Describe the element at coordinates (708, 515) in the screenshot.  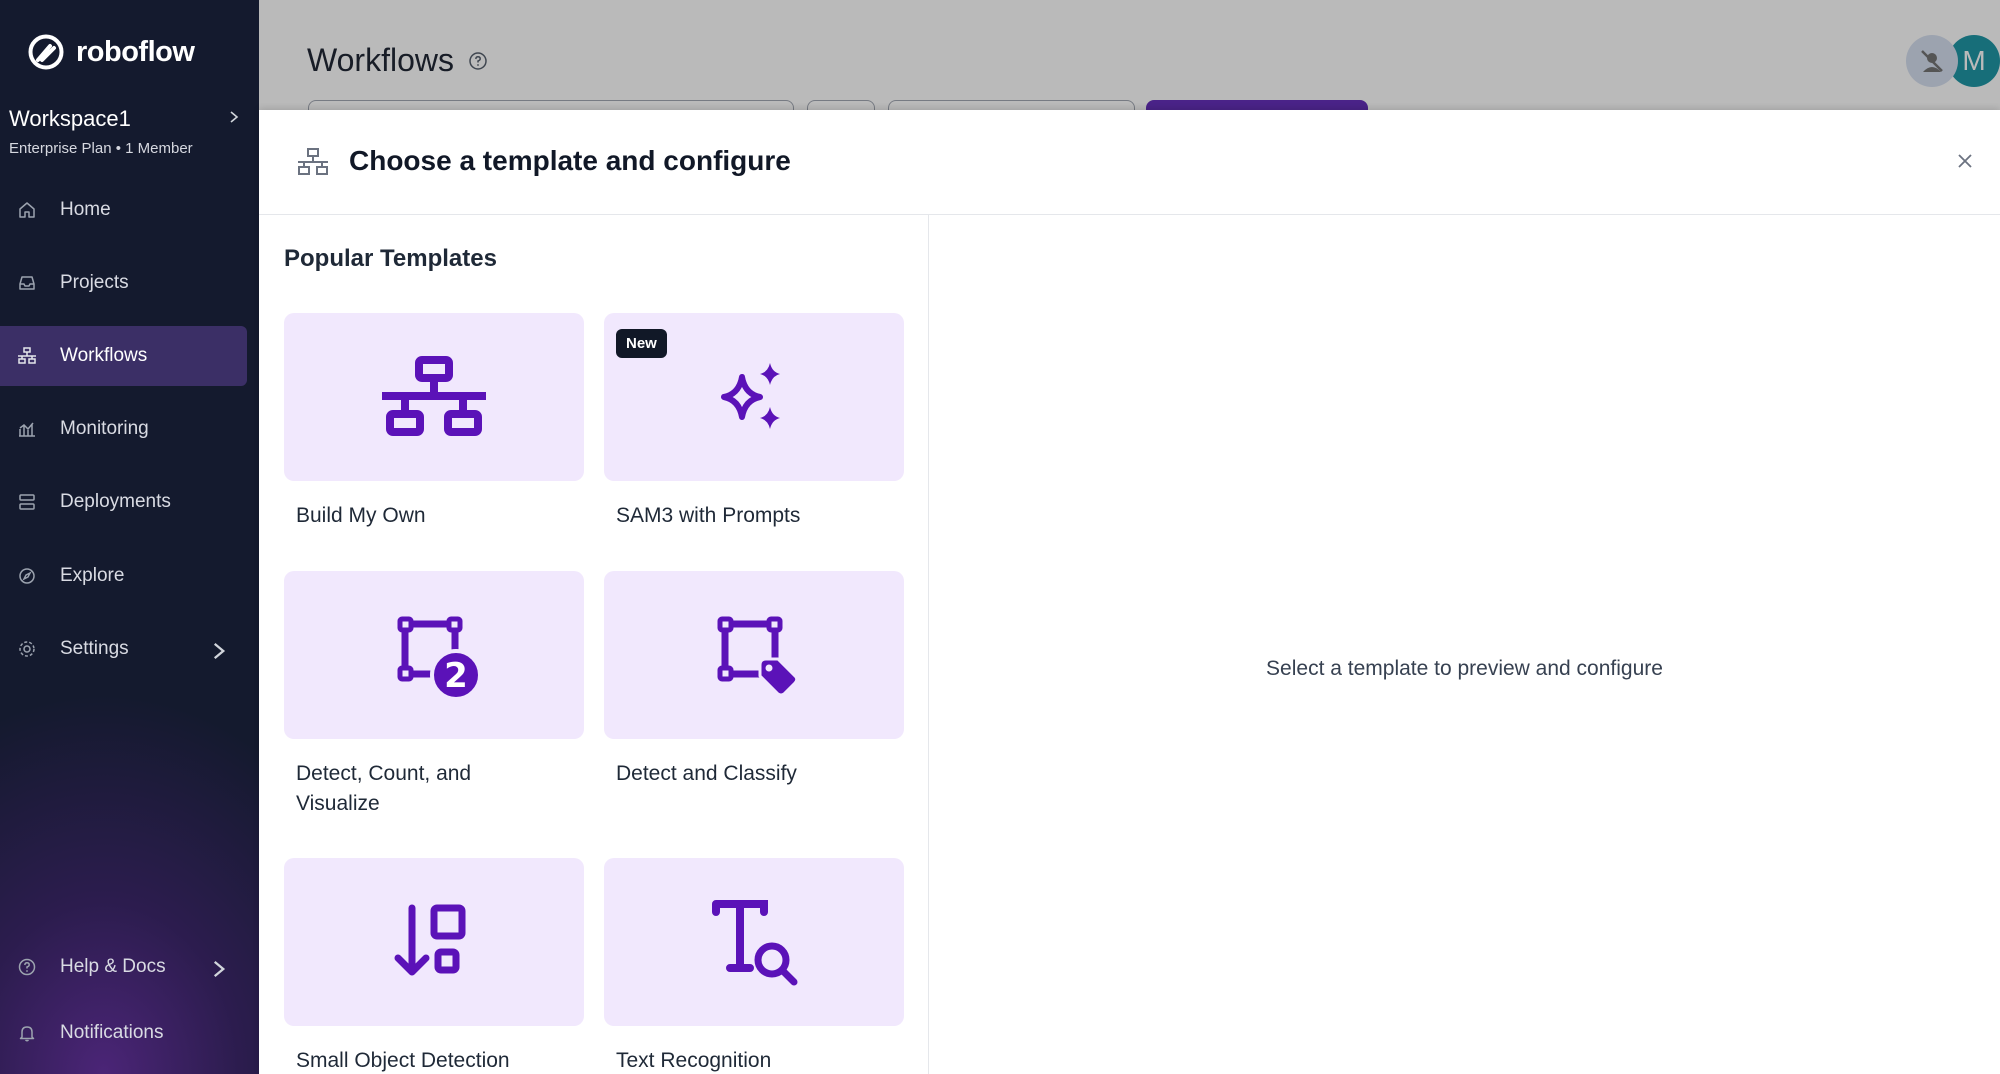
I see `template-label: SAM3 with Prompts` at that location.